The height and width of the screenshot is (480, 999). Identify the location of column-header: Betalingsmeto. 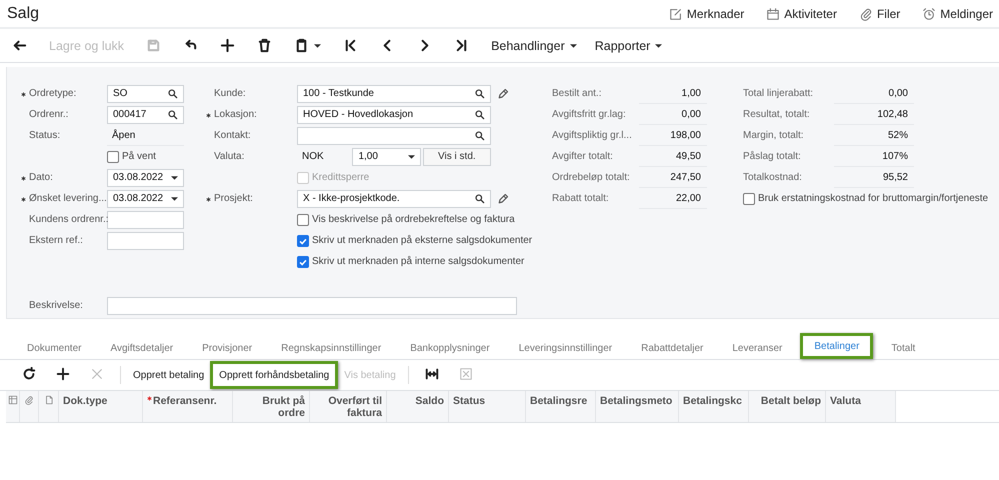
(637, 406).